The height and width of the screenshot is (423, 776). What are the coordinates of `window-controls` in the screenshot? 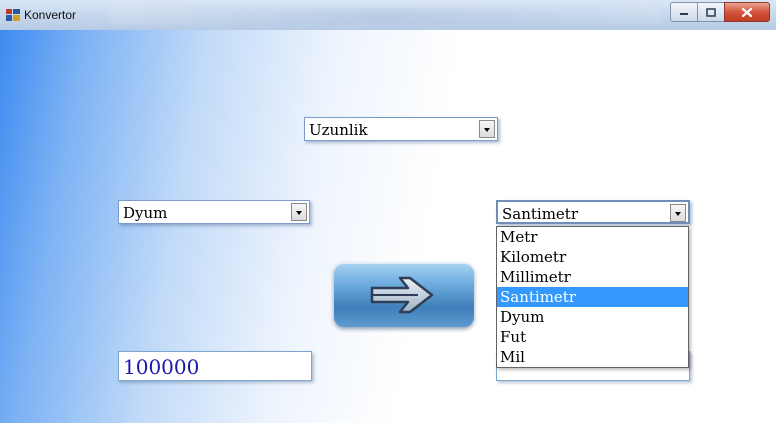 It's located at (720, 12).